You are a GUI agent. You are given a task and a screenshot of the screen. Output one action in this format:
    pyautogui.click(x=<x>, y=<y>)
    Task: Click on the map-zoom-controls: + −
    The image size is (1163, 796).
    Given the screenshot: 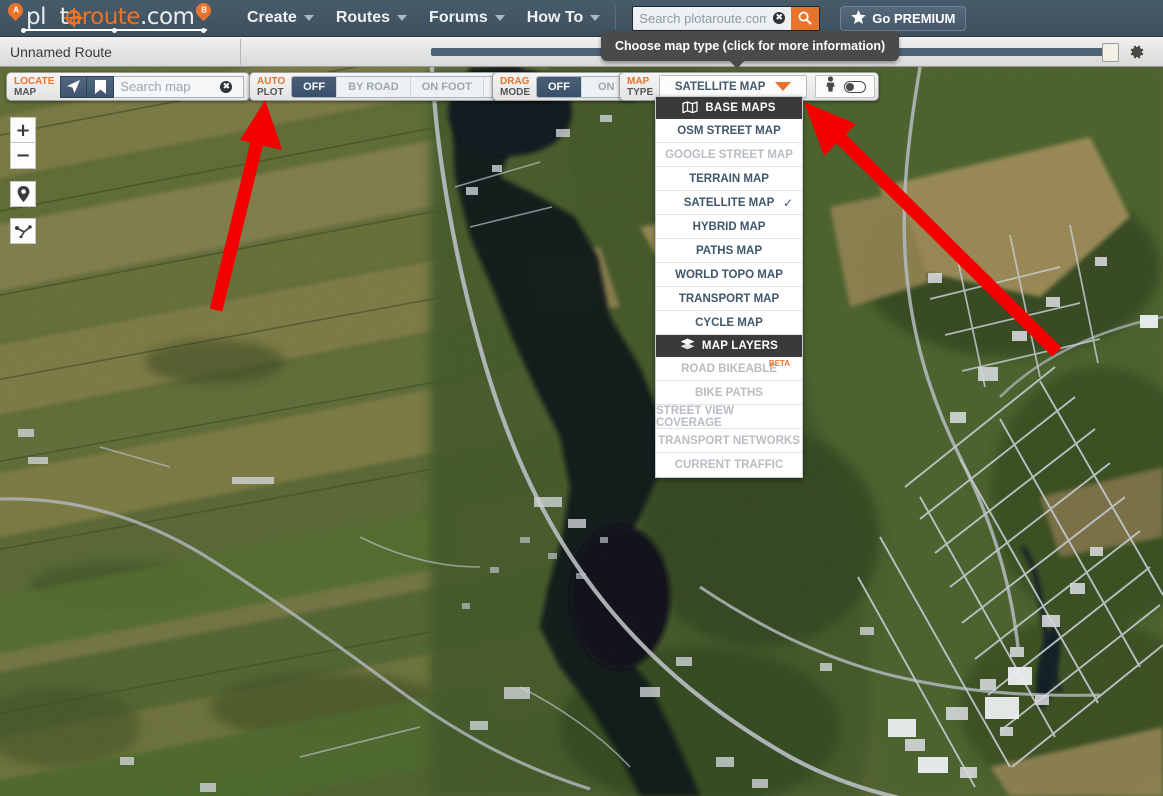 What is the action you would take?
    pyautogui.click(x=23, y=180)
    